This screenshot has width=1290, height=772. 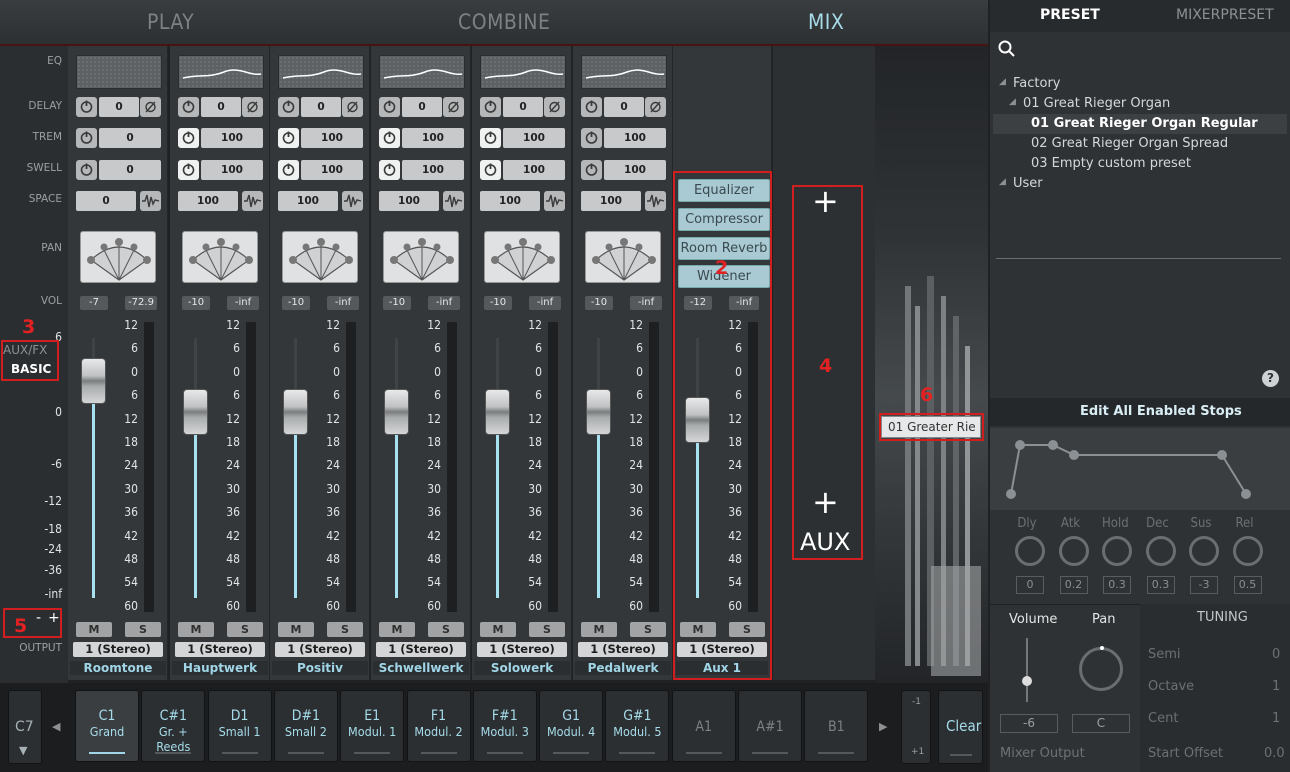 What do you see at coordinates (599, 629) in the screenshot?
I see `strip-pedalwerk-mute-button: M` at bounding box center [599, 629].